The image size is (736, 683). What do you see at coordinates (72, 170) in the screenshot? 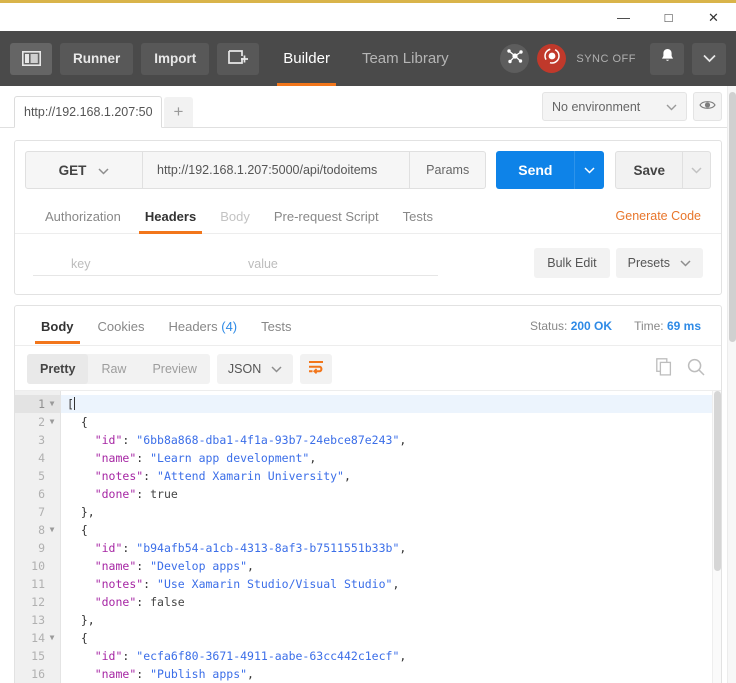
I see `http-method-label: GET` at bounding box center [72, 170].